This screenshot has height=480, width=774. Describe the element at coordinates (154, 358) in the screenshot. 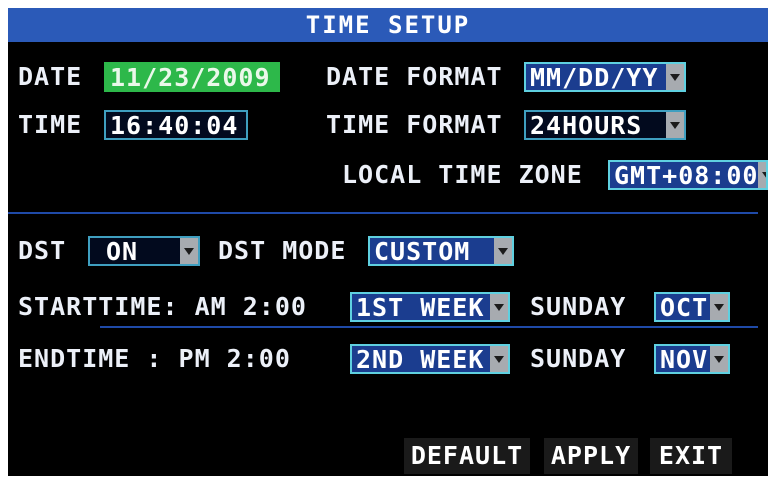

I see `end-time-label: ENDTIME : PM 2:00` at that location.